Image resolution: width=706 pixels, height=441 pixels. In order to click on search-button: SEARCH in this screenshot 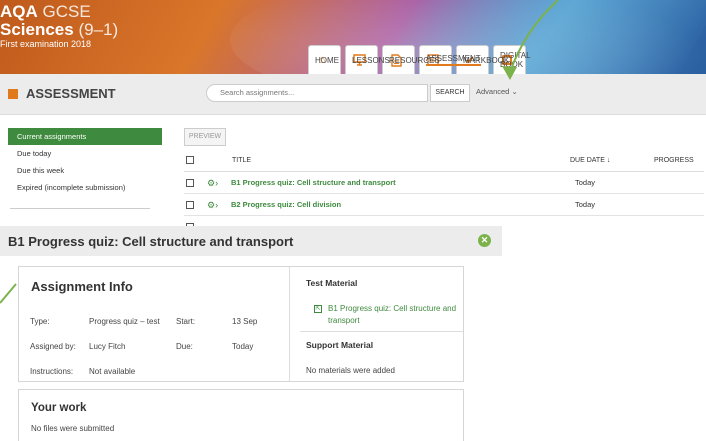, I will do `click(450, 93)`.